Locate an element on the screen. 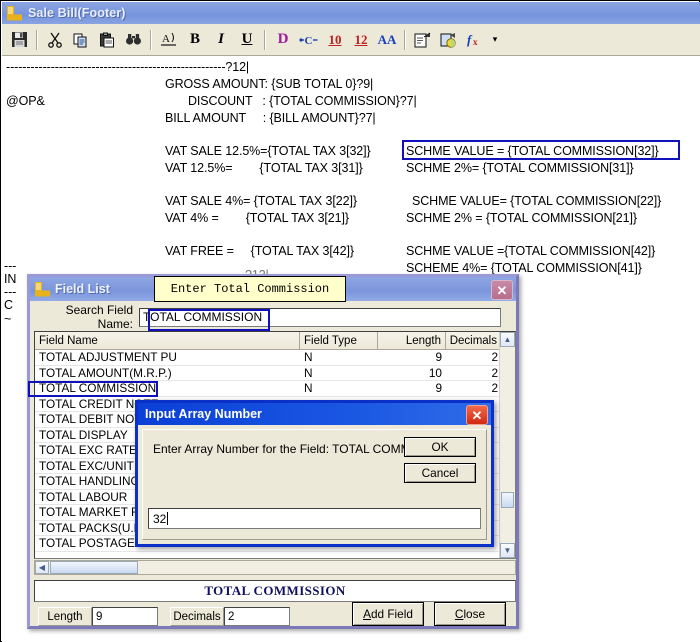 This screenshot has width=700, height=642. decimals-label: Decimals is located at coordinates (197, 616).